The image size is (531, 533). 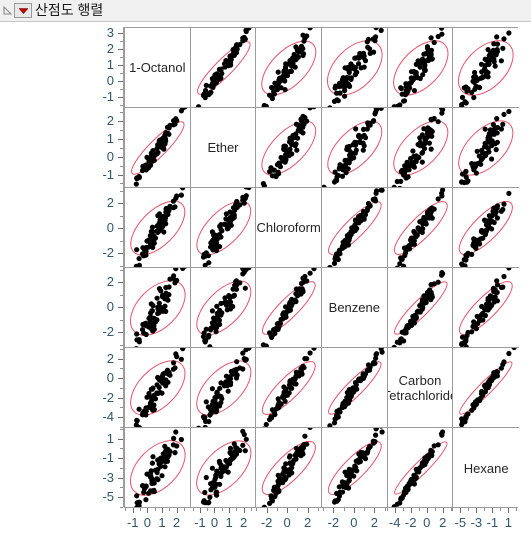 What do you see at coordinates (158, 68) in the screenshot?
I see `matrix-diagonal-label-1: 1-Octanol` at bounding box center [158, 68].